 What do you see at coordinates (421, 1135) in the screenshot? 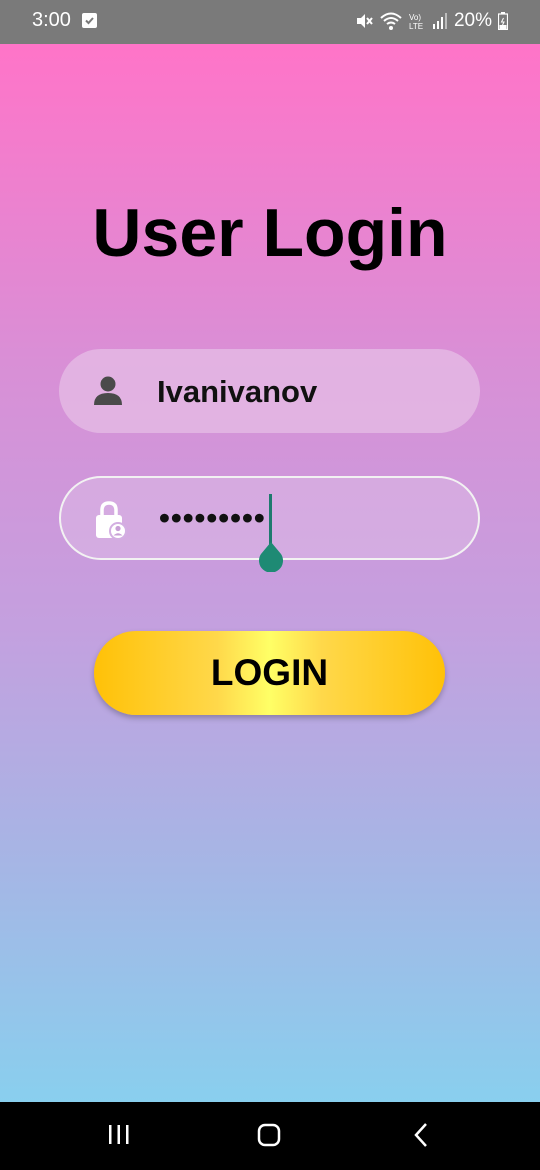
I see `back-icon` at bounding box center [421, 1135].